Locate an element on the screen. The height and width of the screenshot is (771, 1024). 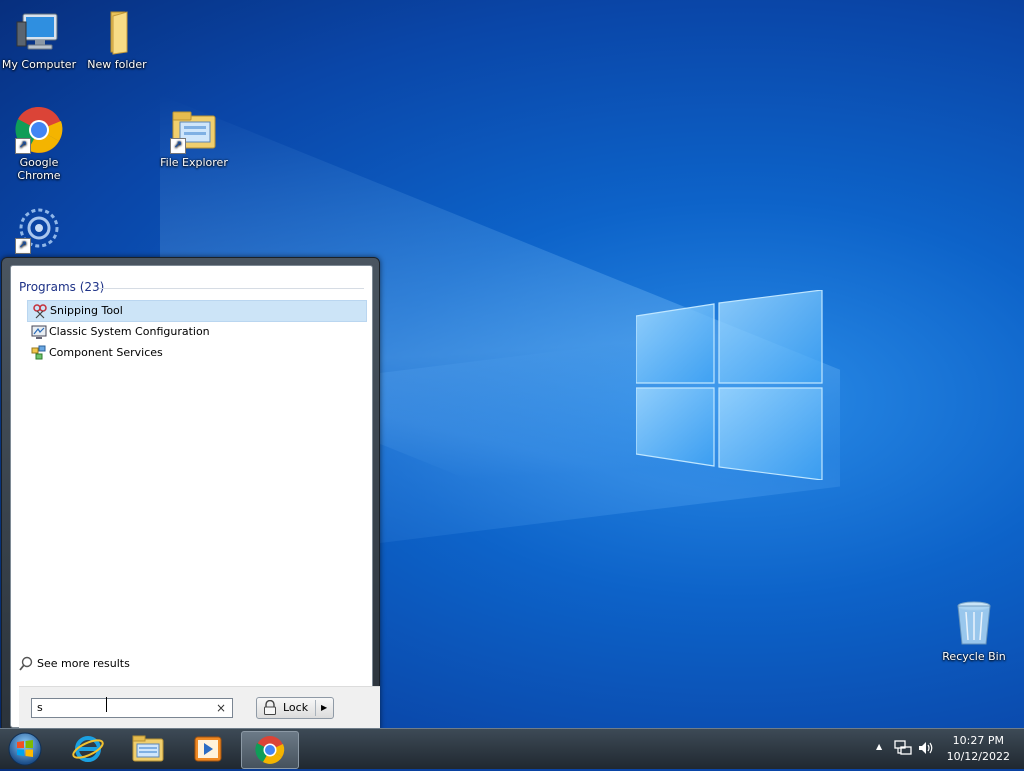
result-label: Snipping Tool is located at coordinates (86, 310).